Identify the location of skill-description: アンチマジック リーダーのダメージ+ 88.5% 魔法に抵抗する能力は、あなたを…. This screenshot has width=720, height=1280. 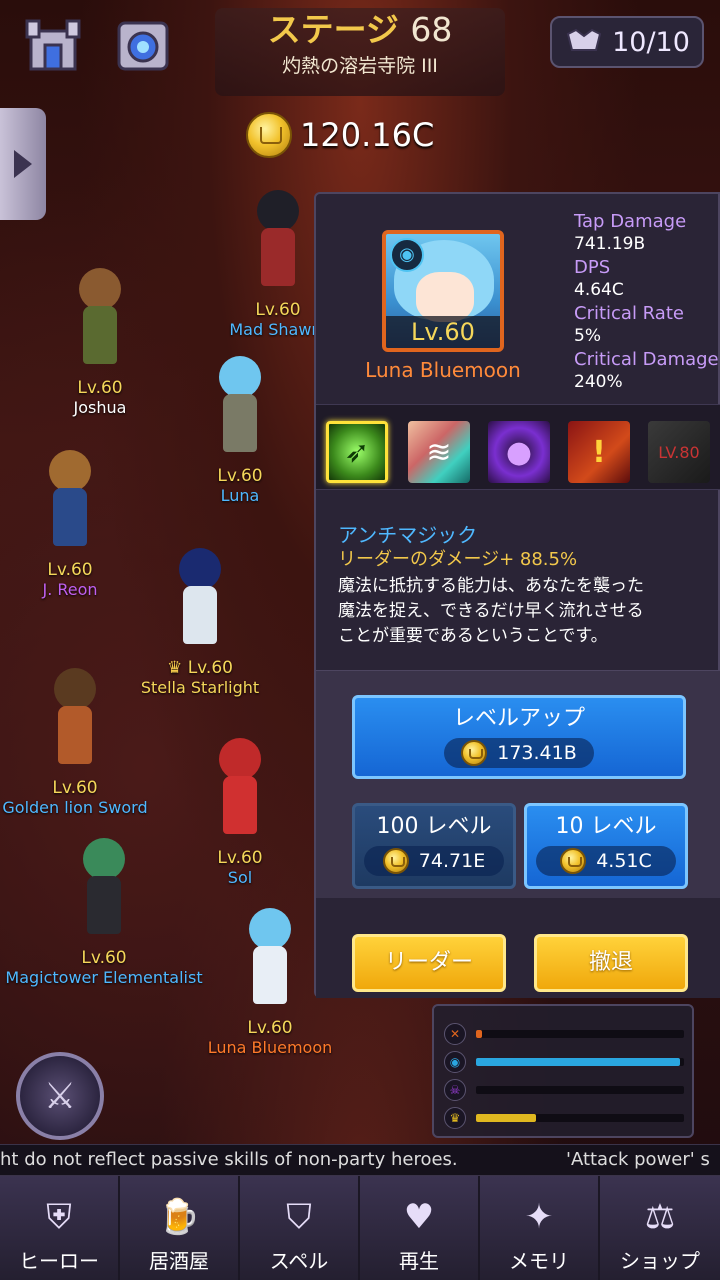
(524, 585).